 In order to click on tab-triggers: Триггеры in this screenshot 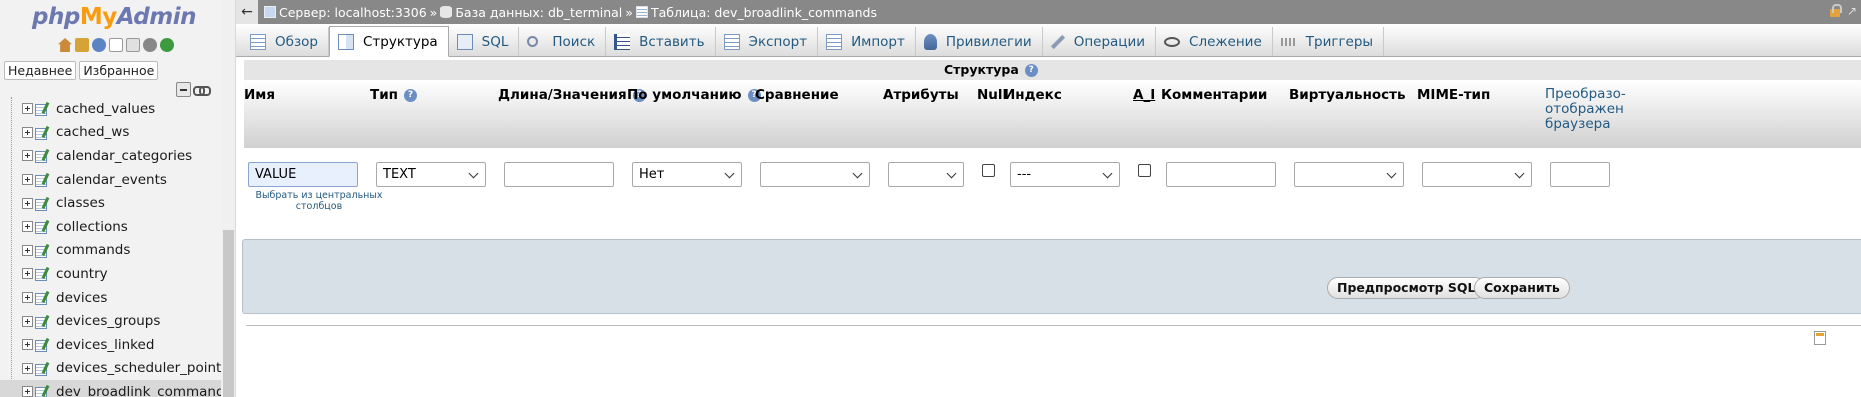, I will do `click(1329, 41)`.